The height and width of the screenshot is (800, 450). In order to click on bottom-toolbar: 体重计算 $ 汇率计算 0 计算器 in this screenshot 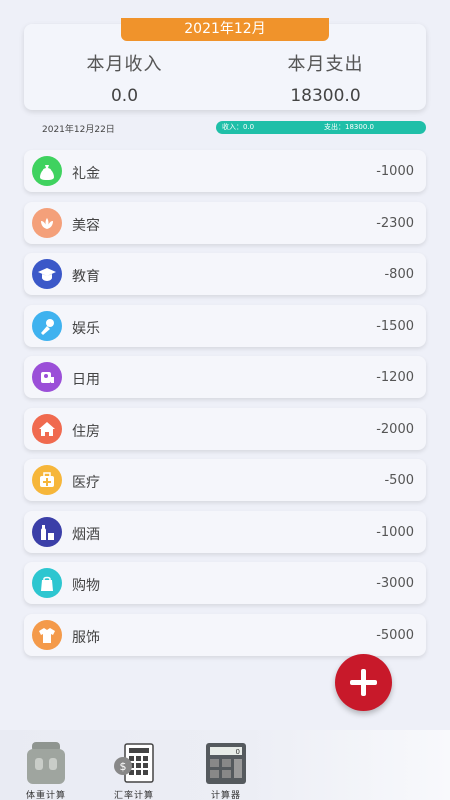, I will do `click(225, 765)`.